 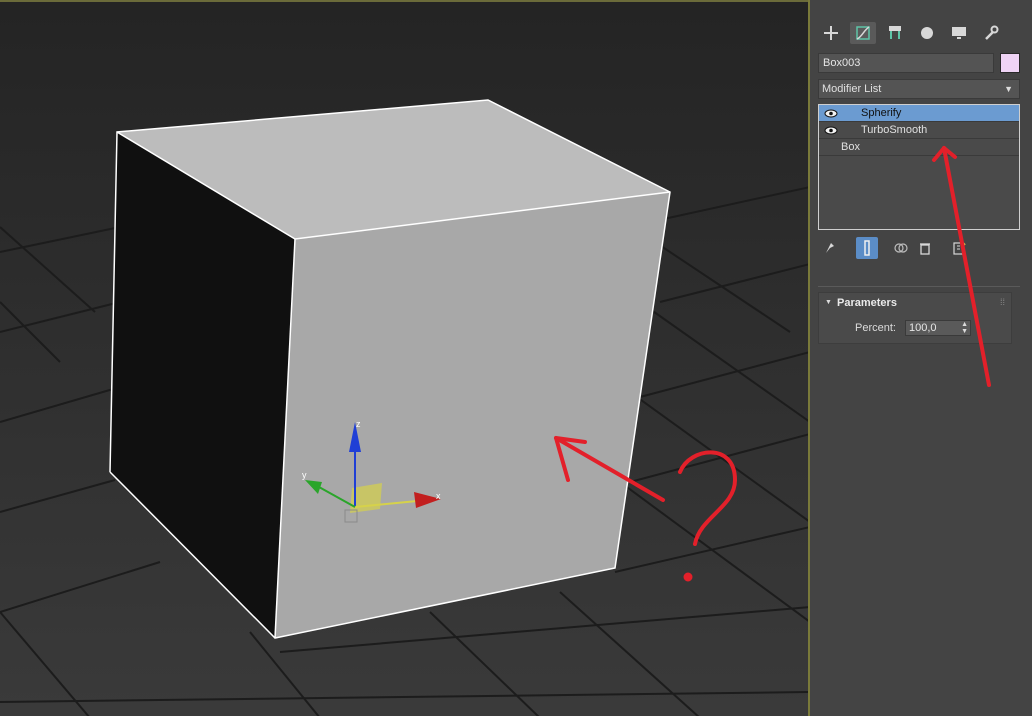 I want to click on tab-create, so click(x=831, y=33).